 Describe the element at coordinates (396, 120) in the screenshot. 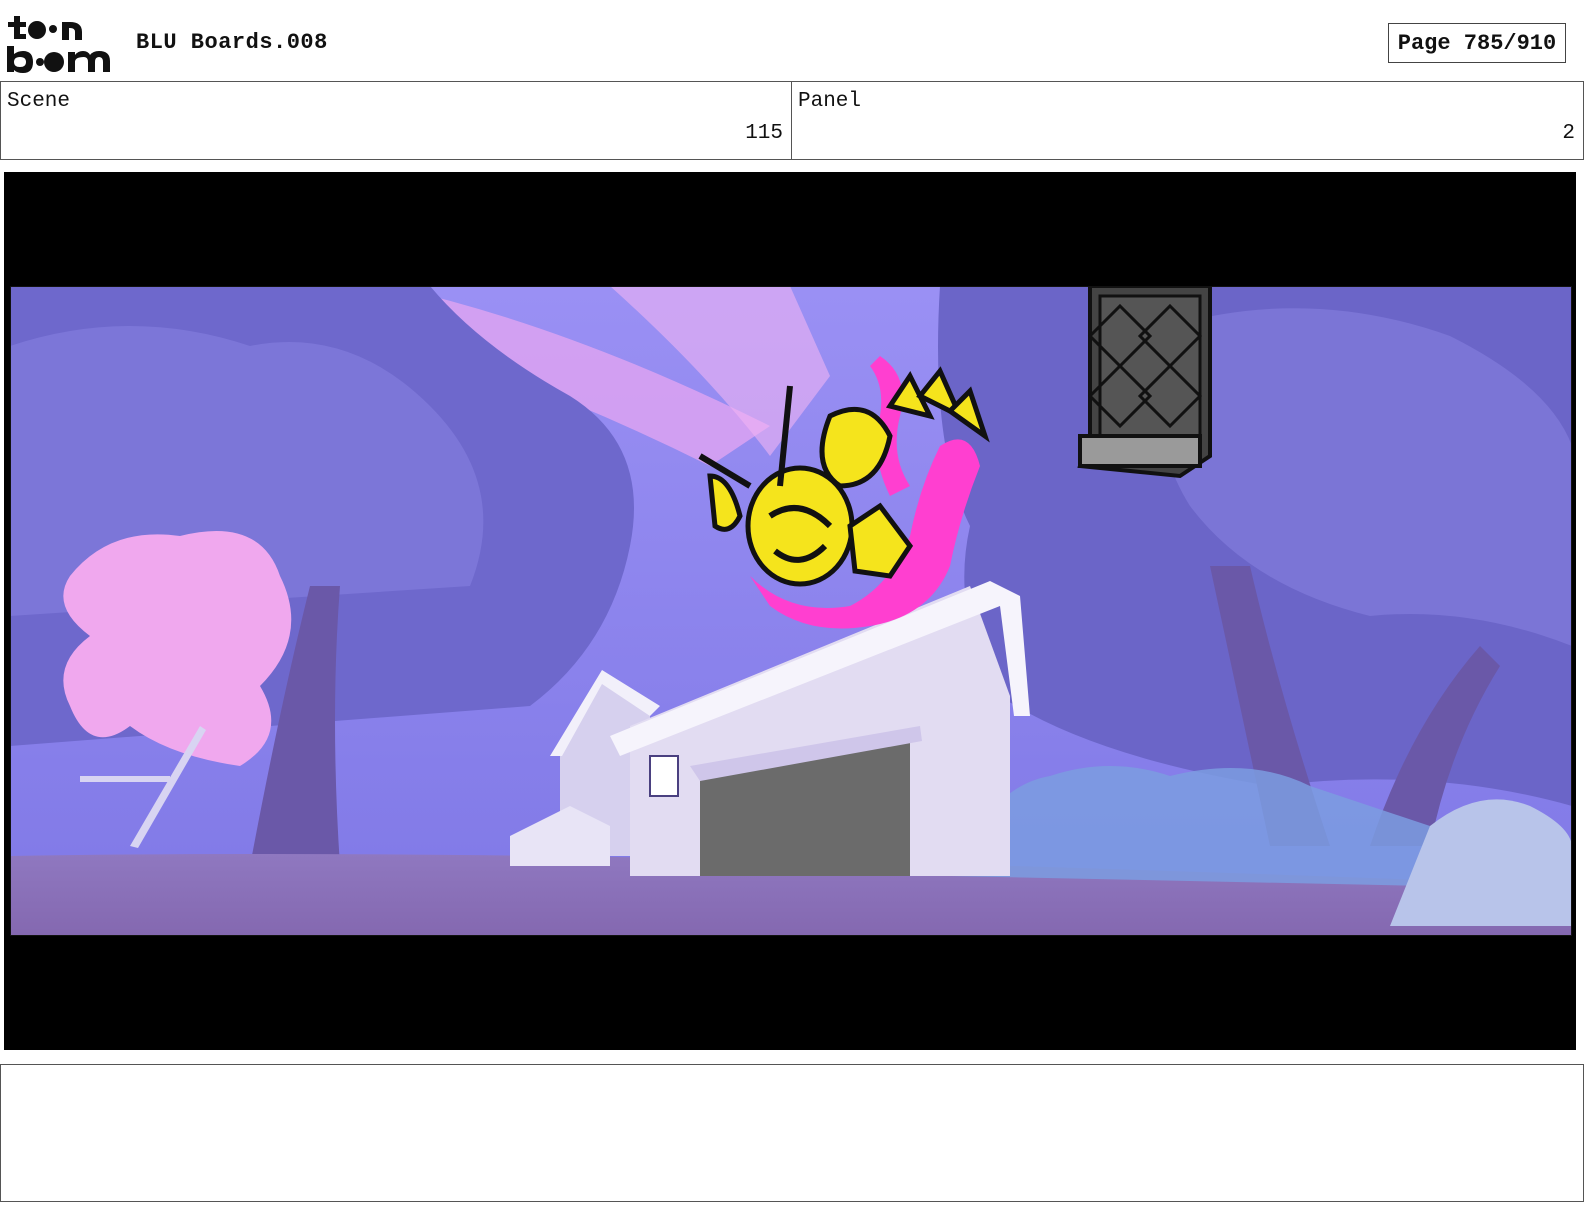

I see `scene-cell: Scene 115` at that location.